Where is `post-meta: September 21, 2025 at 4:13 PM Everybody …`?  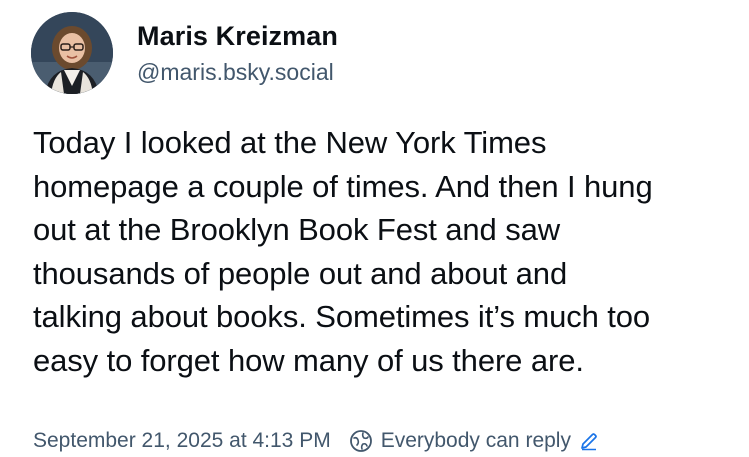 post-meta: September 21, 2025 at 4:13 PM Everybody … is located at coordinates (316, 441).